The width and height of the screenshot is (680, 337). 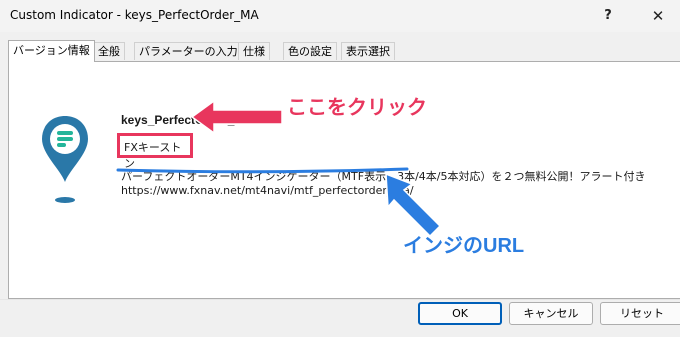 I want to click on button-area-divider, so click(x=340, y=299).